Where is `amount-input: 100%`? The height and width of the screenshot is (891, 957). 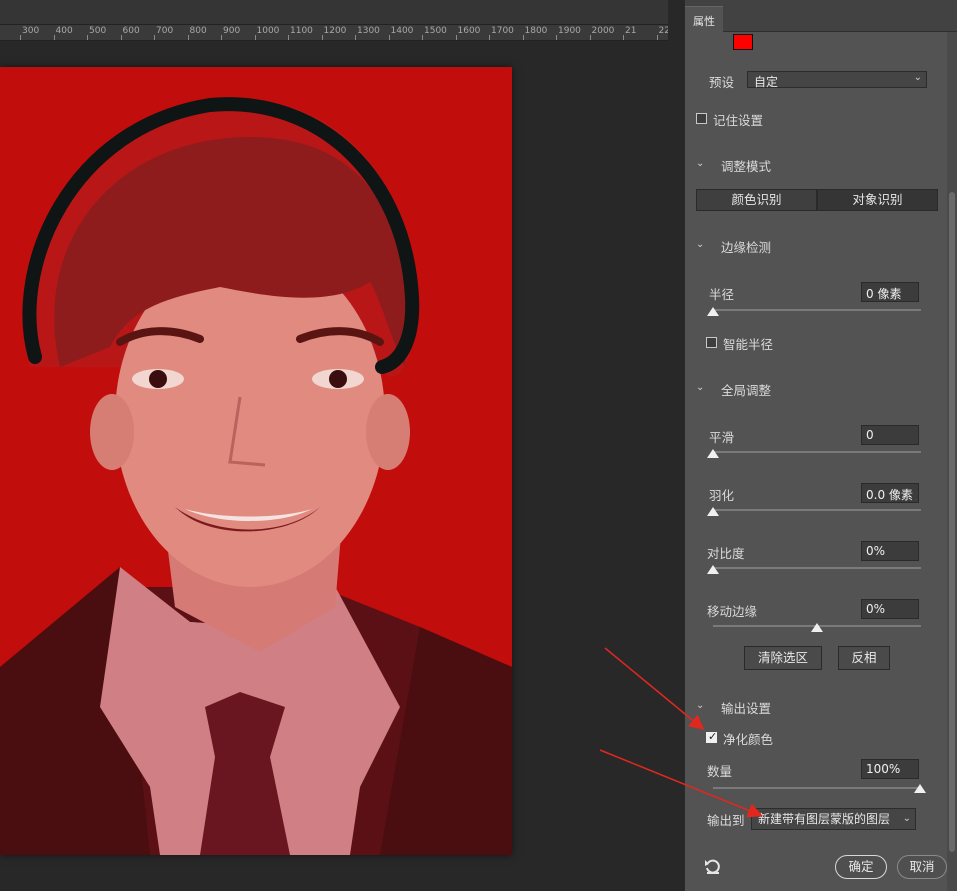 amount-input: 100% is located at coordinates (890, 769).